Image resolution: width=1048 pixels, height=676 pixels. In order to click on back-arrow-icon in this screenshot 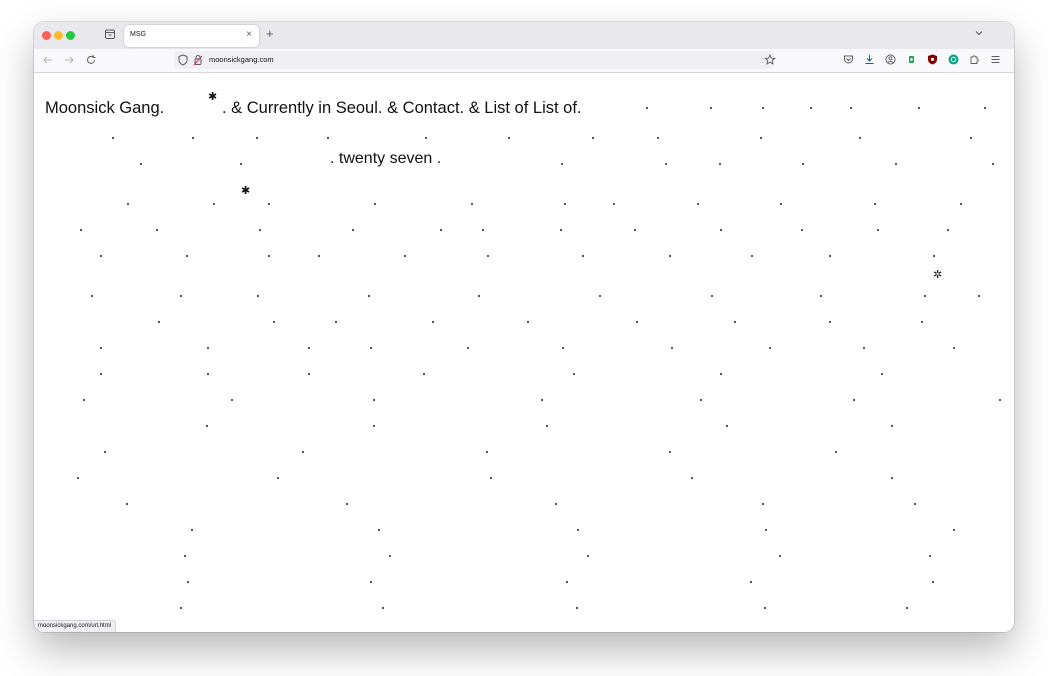, I will do `click(48, 60)`.